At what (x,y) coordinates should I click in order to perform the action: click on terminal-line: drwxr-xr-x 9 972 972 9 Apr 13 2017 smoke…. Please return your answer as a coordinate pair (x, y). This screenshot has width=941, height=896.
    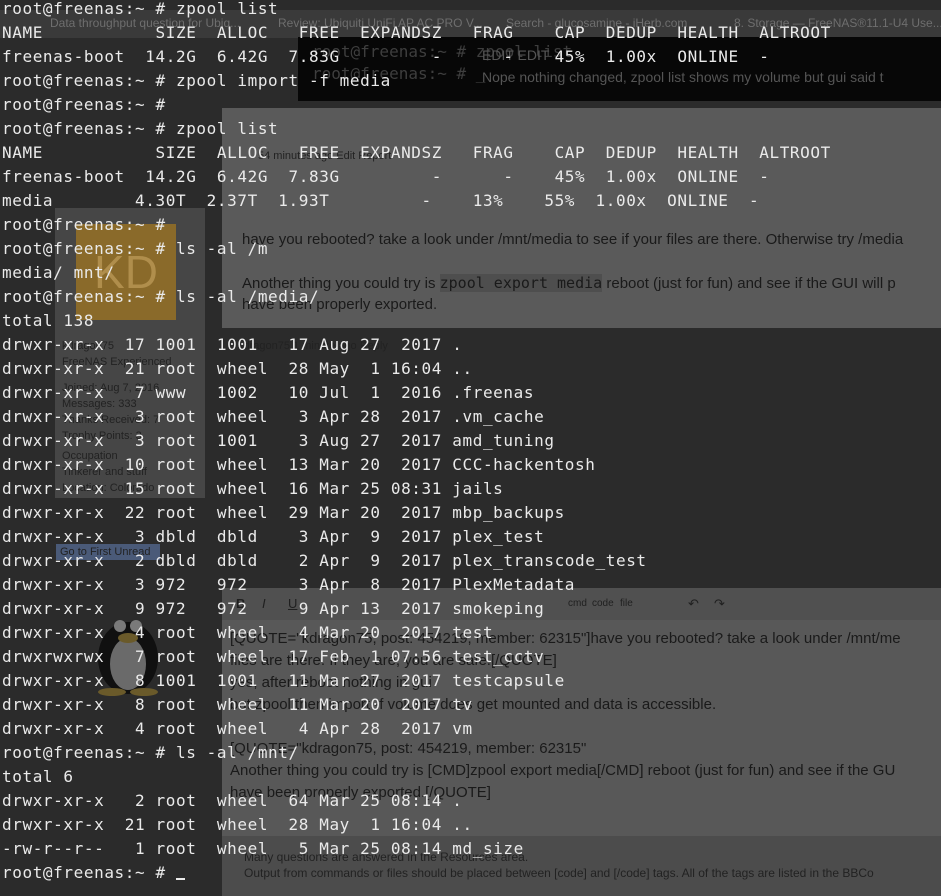
    Looking at the image, I should click on (273, 608).